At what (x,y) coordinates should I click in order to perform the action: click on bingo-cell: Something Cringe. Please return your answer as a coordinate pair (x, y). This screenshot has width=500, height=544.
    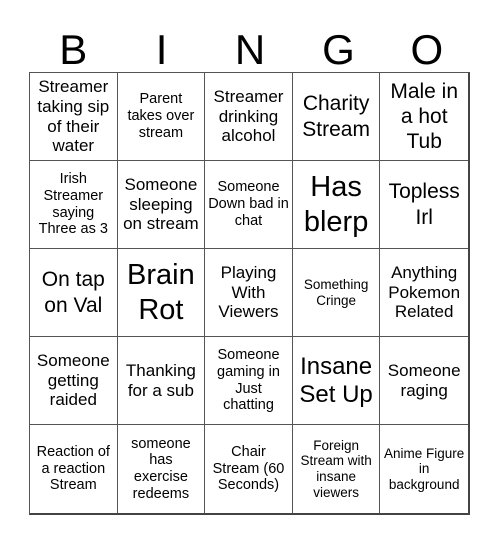
    Looking at the image, I should click on (336, 293).